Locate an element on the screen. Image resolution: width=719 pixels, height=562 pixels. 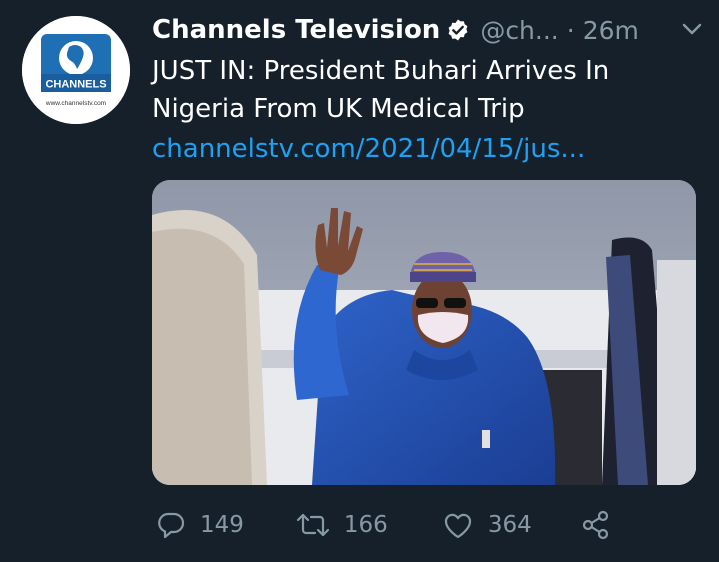
tweet-timestamp: 26m is located at coordinates (611, 30).